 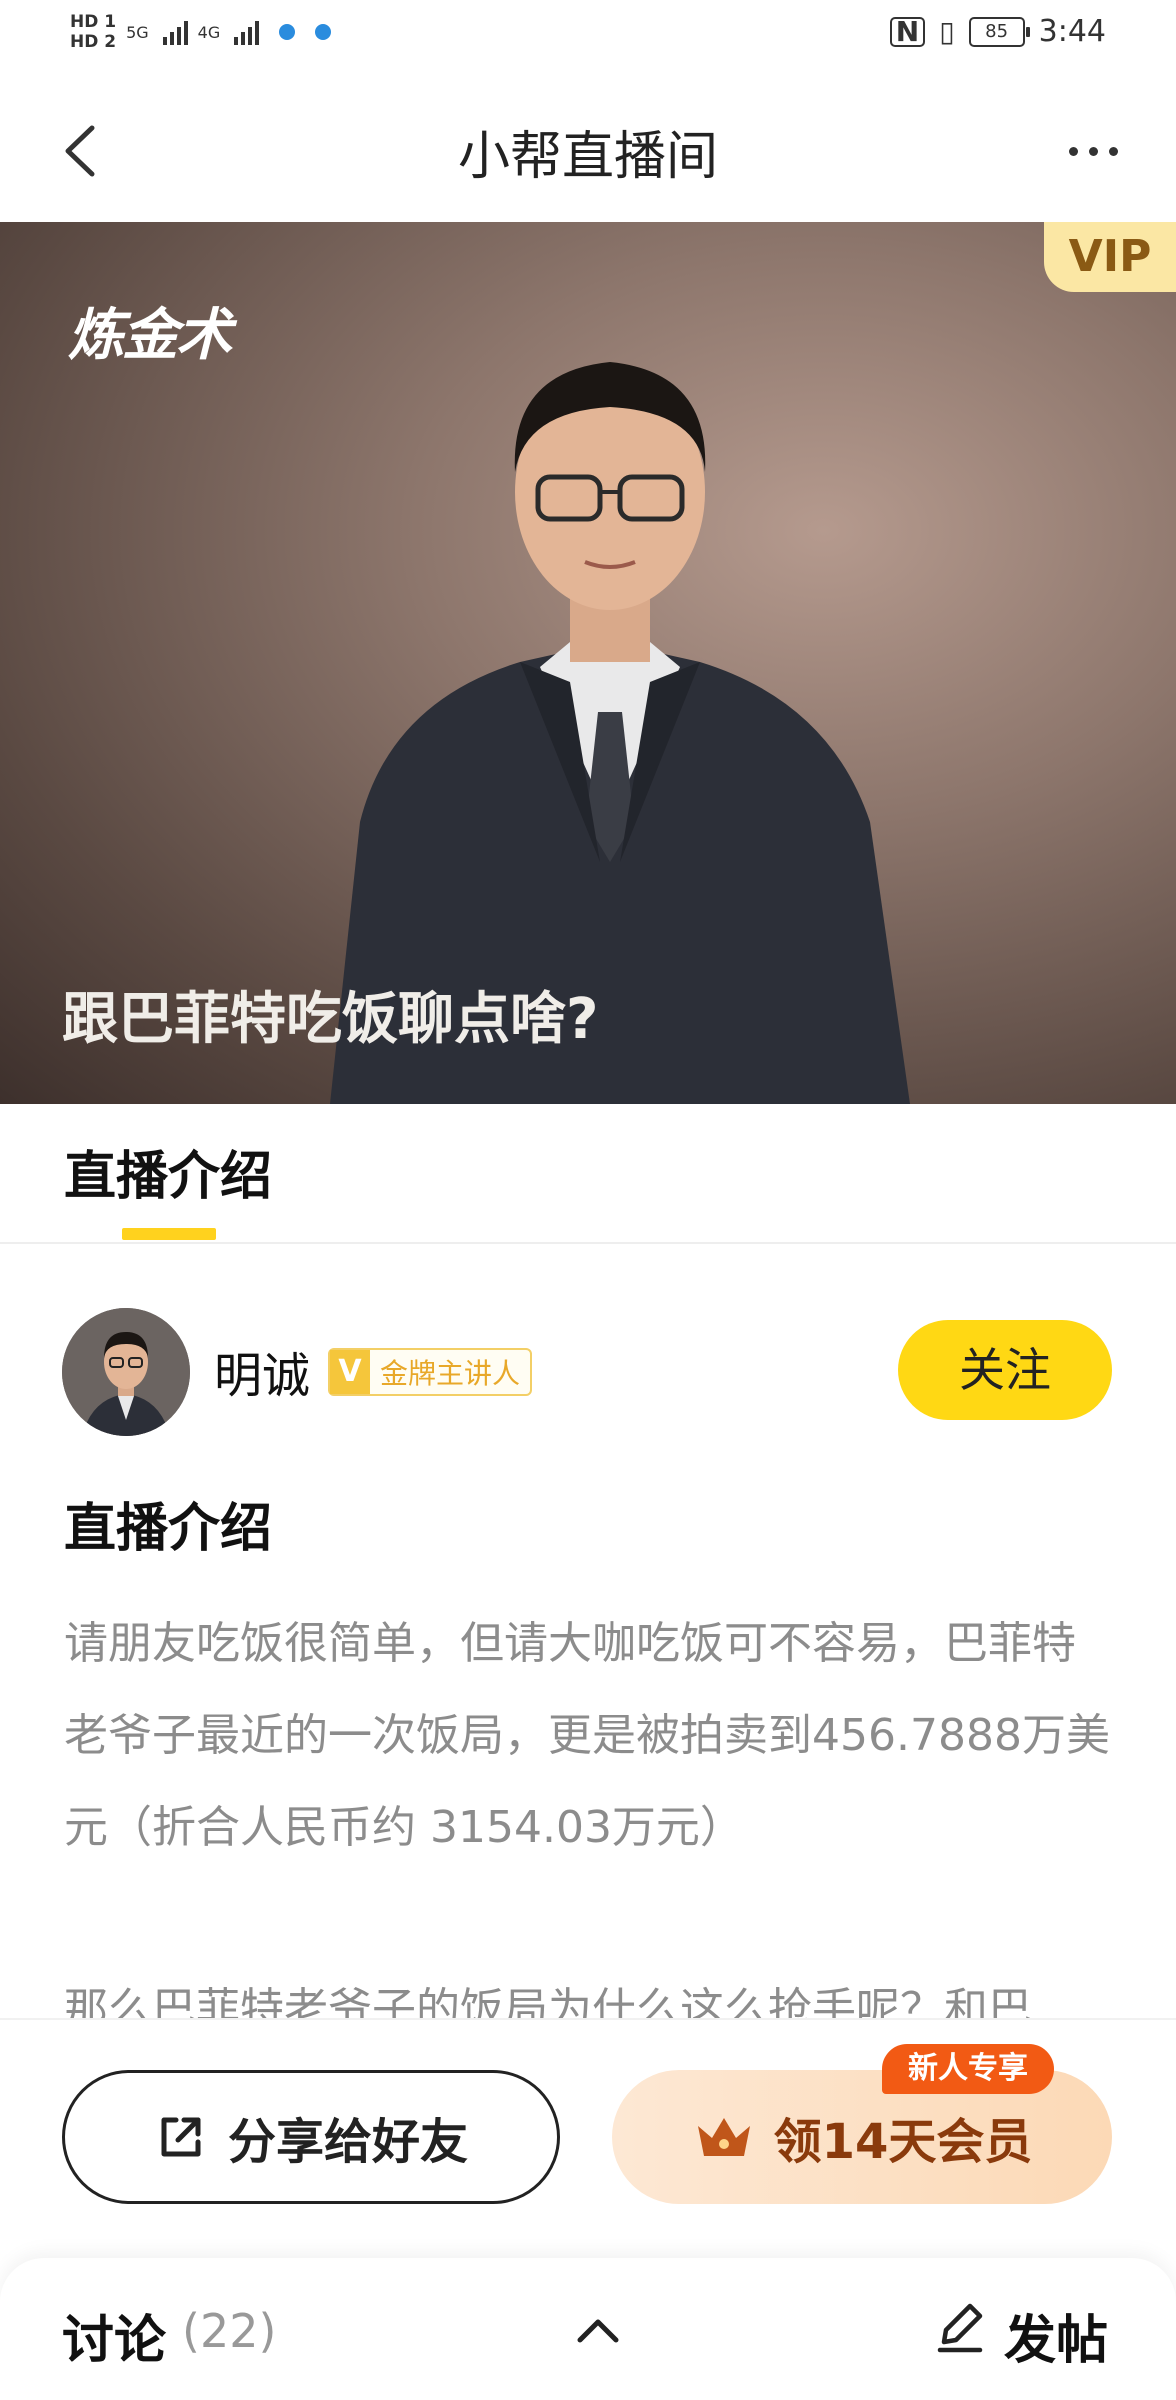 I want to click on new-user-tag: 新人专享, so click(x=968, y=2069).